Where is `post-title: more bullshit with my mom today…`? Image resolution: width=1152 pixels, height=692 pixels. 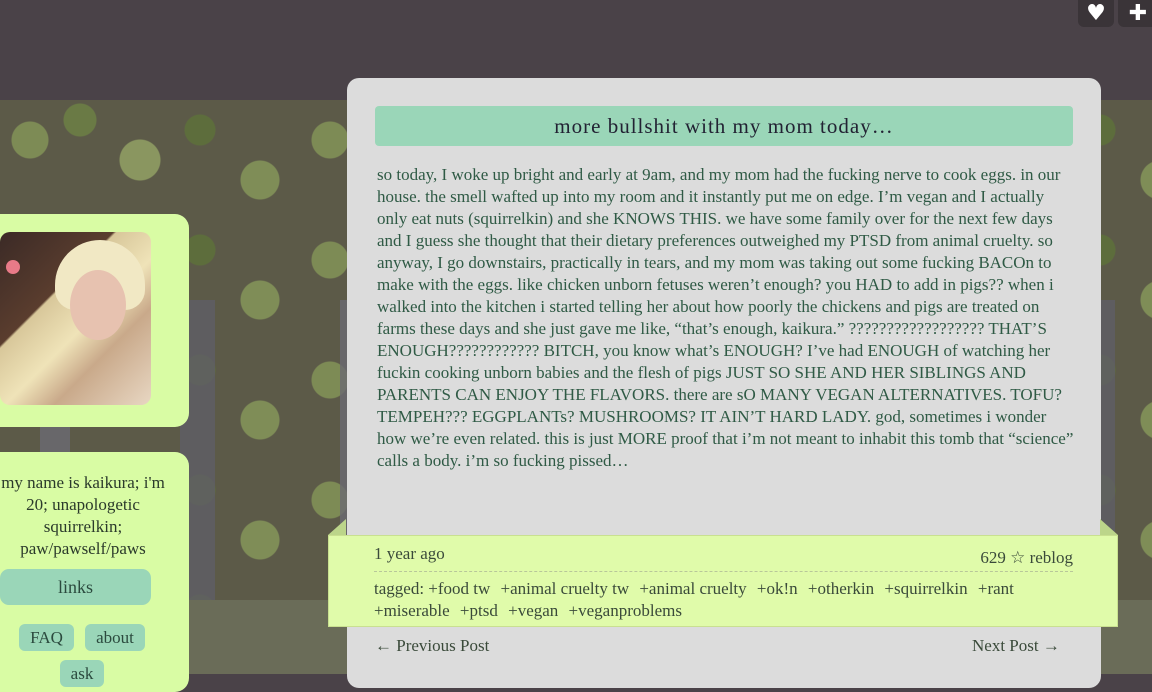 post-title: more bullshit with my mom today… is located at coordinates (724, 126).